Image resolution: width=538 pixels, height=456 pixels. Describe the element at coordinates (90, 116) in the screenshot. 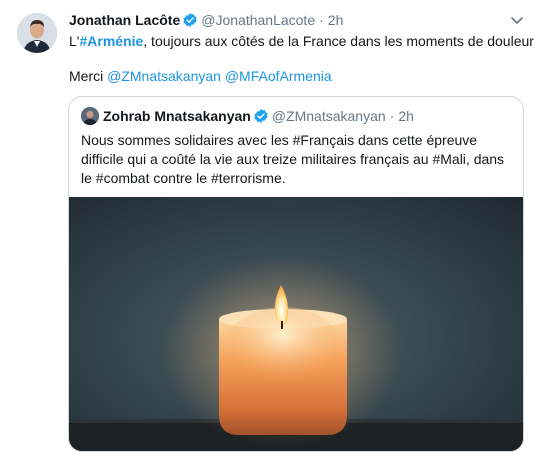

I see `quoted-author-avatar` at that location.